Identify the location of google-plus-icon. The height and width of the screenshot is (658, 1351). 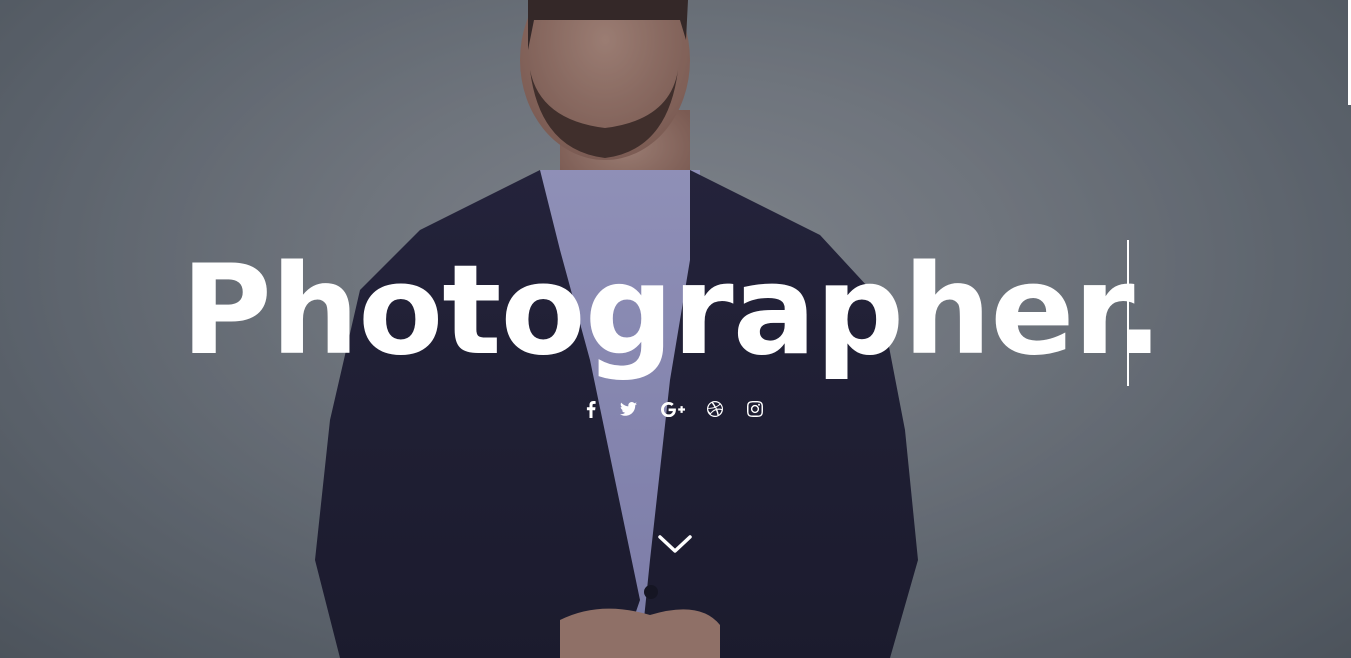
(673, 409).